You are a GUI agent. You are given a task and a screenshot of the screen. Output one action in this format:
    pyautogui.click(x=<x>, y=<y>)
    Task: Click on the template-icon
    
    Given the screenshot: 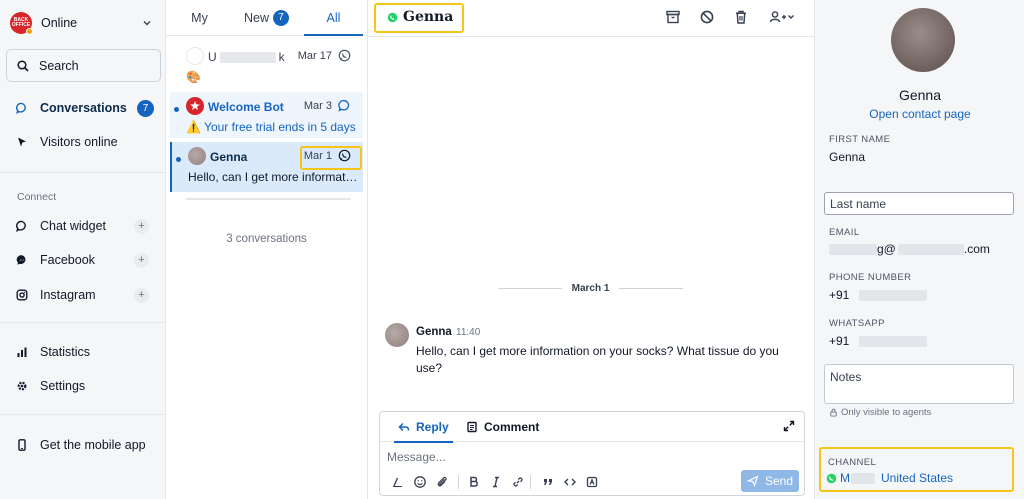 What is the action you would take?
    pyautogui.click(x=592, y=482)
    